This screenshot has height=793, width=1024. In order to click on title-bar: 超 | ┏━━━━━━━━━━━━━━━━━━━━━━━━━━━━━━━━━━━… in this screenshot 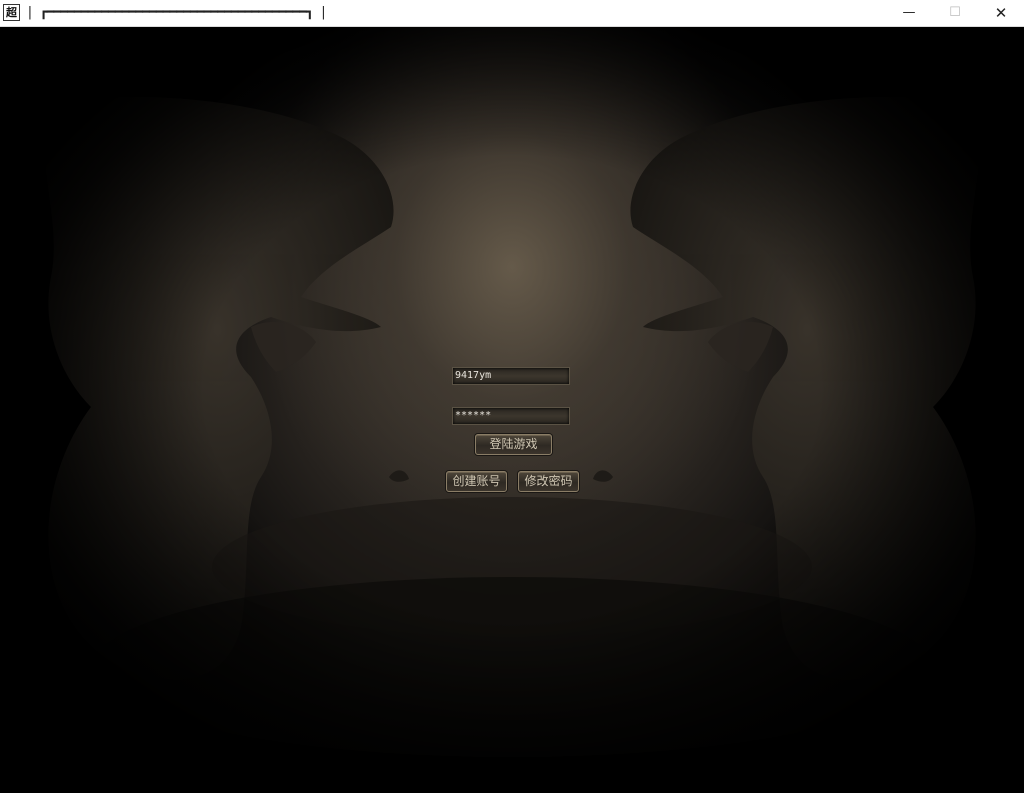, I will do `click(512, 13)`.